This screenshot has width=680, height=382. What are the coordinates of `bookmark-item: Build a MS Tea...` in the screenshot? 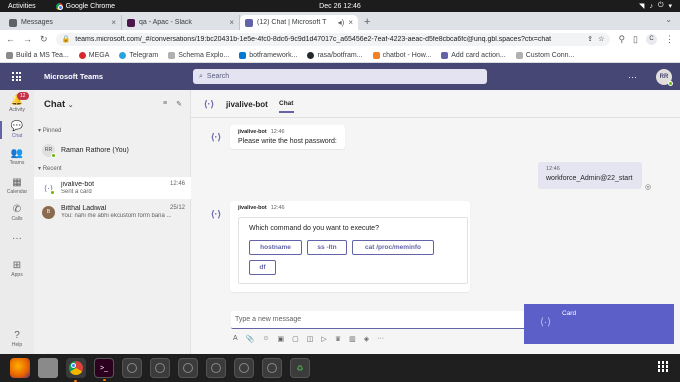 It's located at (37, 55).